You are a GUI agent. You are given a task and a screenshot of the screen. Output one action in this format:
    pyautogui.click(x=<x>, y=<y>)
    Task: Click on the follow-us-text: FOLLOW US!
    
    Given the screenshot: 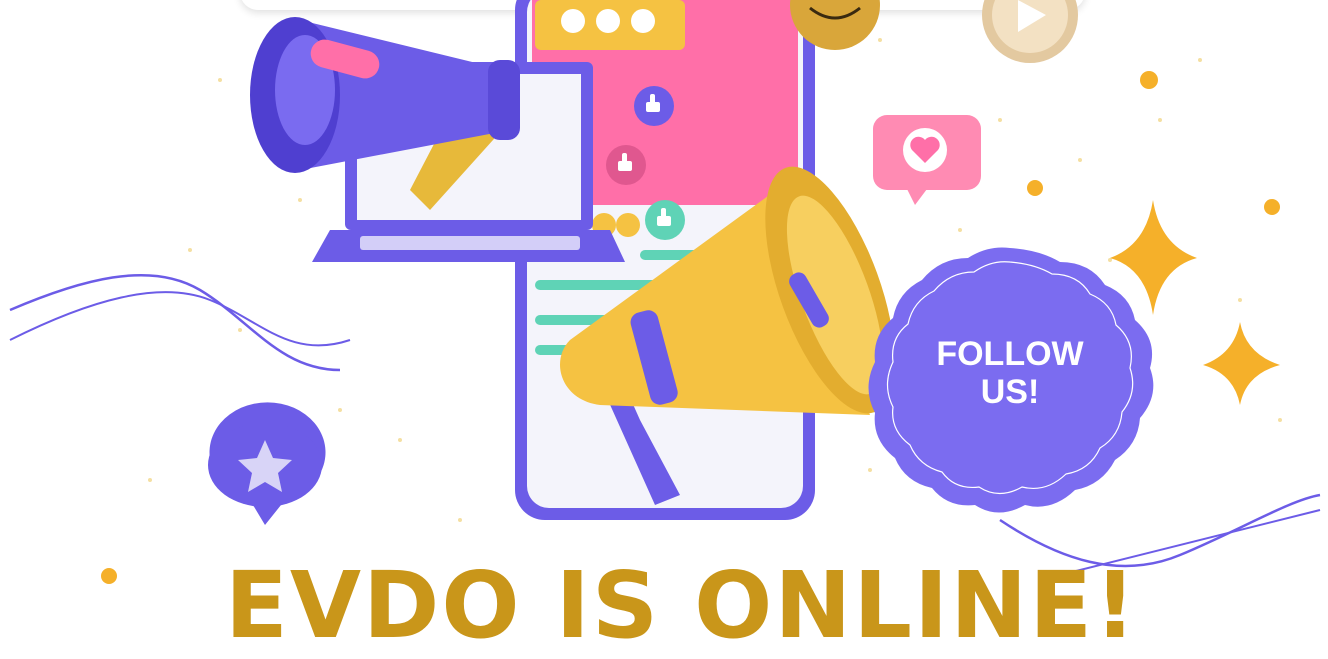 What is the action you would take?
    pyautogui.click(x=1010, y=373)
    